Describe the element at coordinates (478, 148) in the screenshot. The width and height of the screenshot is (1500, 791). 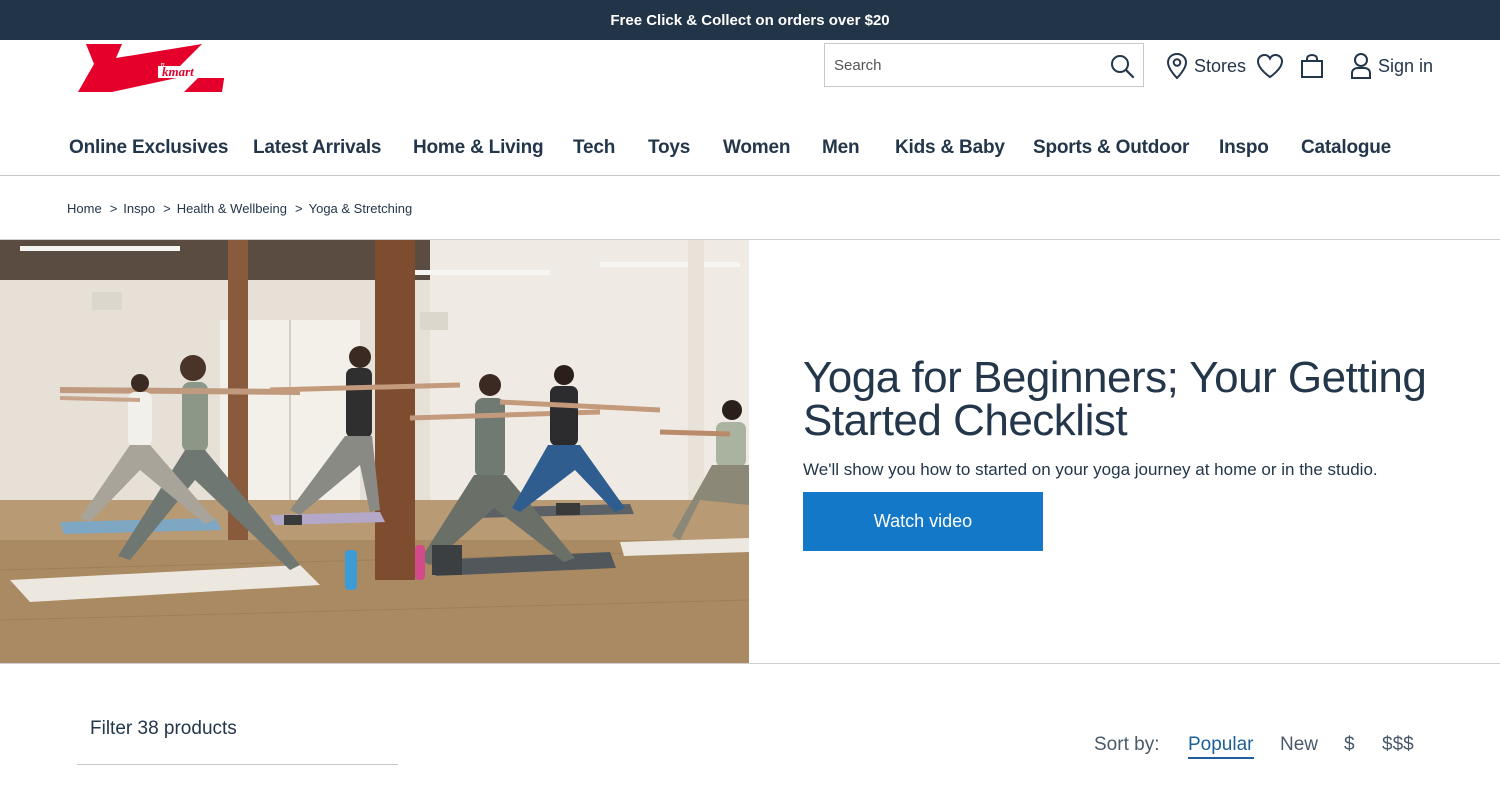
I see `nav-item-home-living: Home & Living` at that location.